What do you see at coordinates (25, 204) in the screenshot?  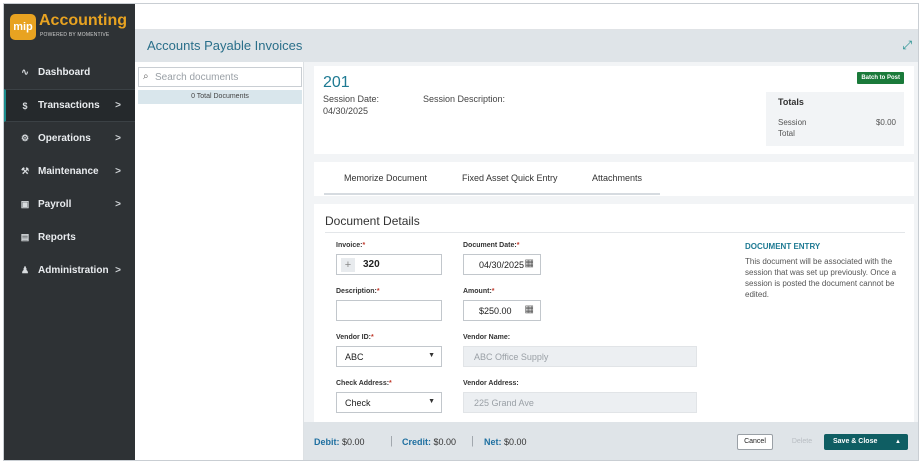 I see `money-icon: ▣` at bounding box center [25, 204].